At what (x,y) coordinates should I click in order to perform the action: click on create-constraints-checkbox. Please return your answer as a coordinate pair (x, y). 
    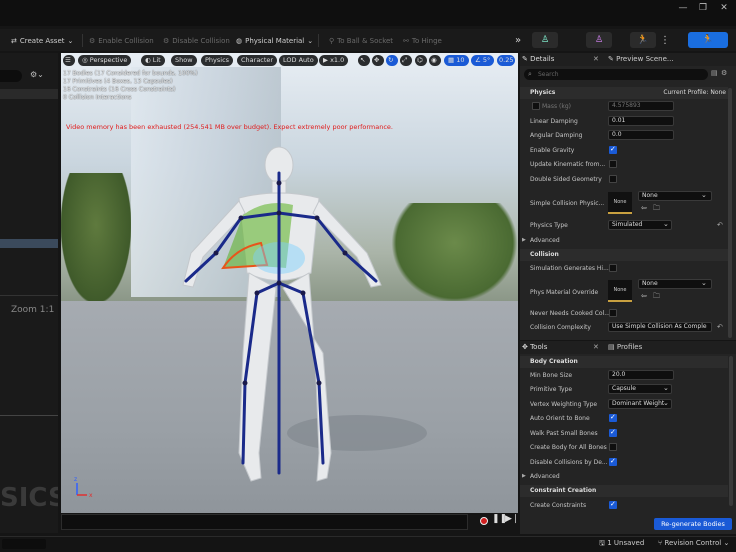
    Looking at the image, I should click on (613, 504).